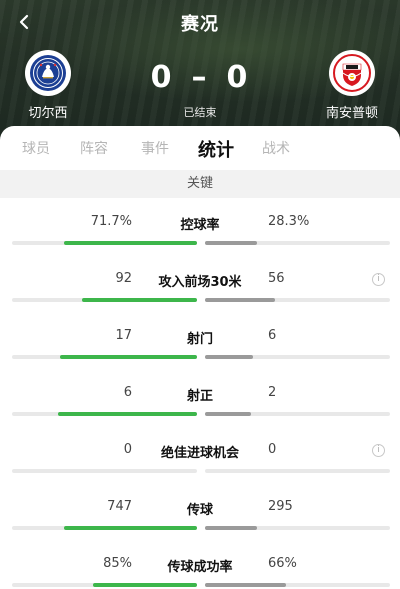 The width and height of the screenshot is (400, 589). Describe the element at coordinates (200, 567) in the screenshot. I see `stat-label: 传球成功率` at that location.